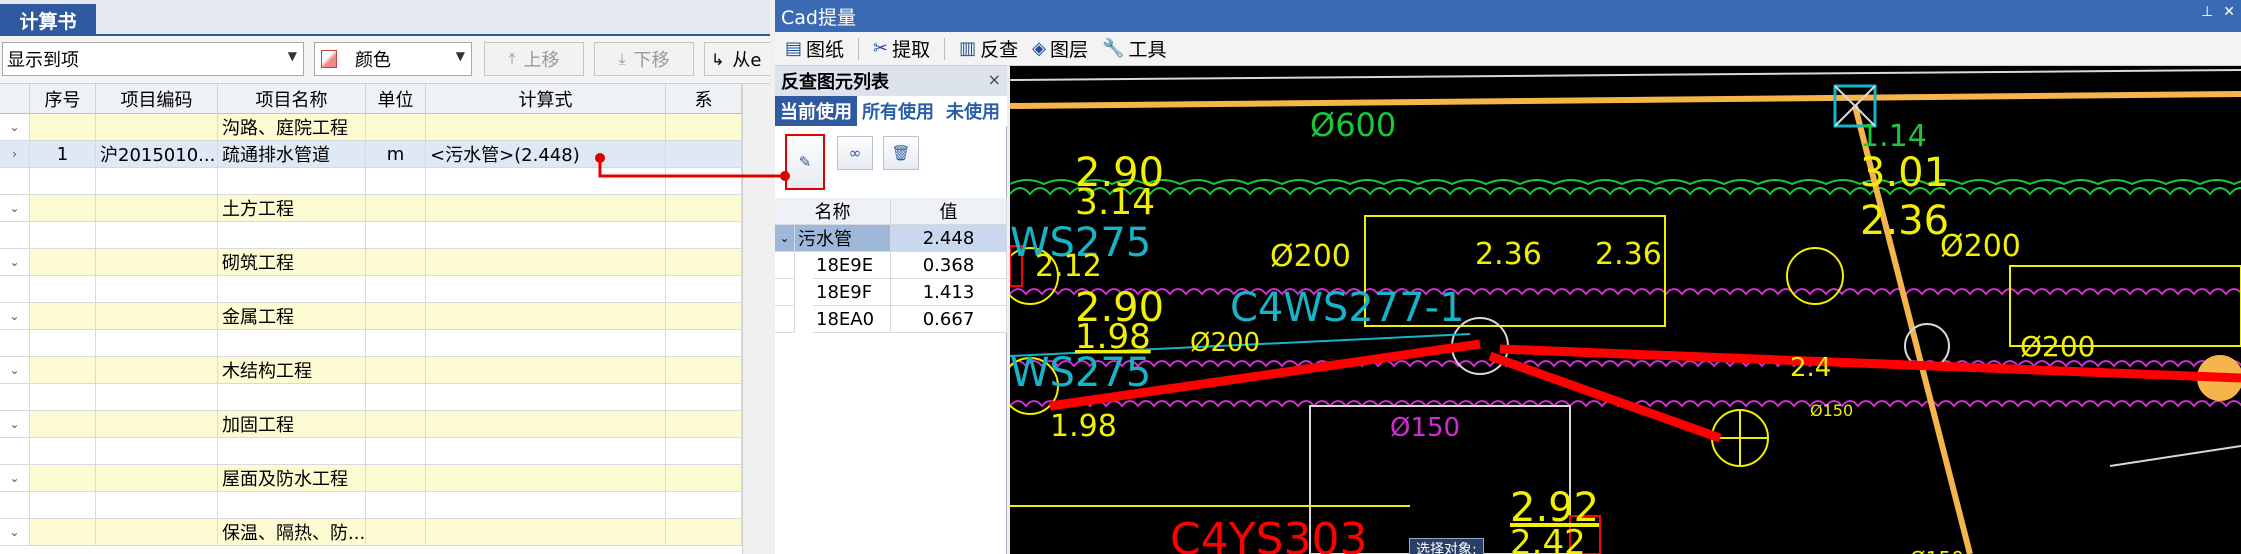 This screenshot has height=554, width=2241. I want to click on category-row: ⌄ 加固工程, so click(371, 424).